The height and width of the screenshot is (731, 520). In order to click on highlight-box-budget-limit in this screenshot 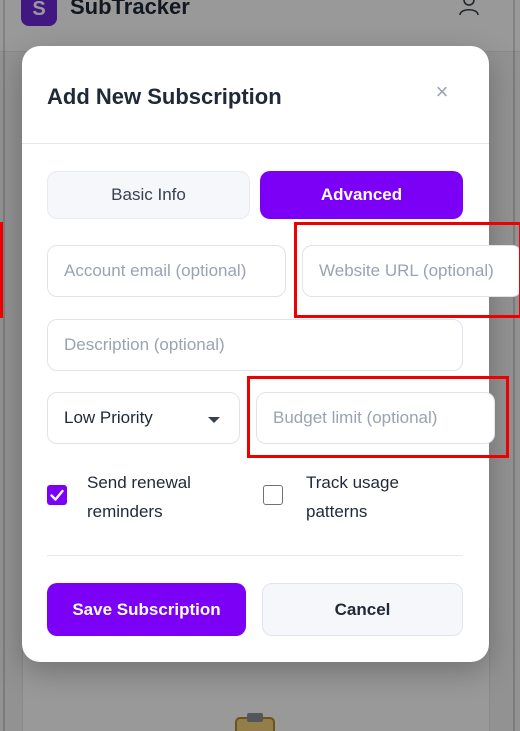, I will do `click(378, 417)`.